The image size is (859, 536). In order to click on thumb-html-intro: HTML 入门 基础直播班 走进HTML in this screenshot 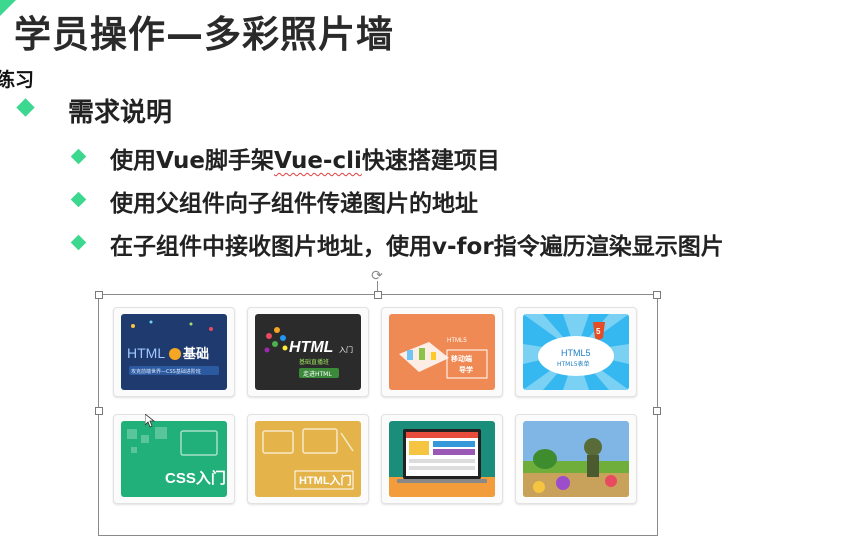, I will do `click(308, 352)`.